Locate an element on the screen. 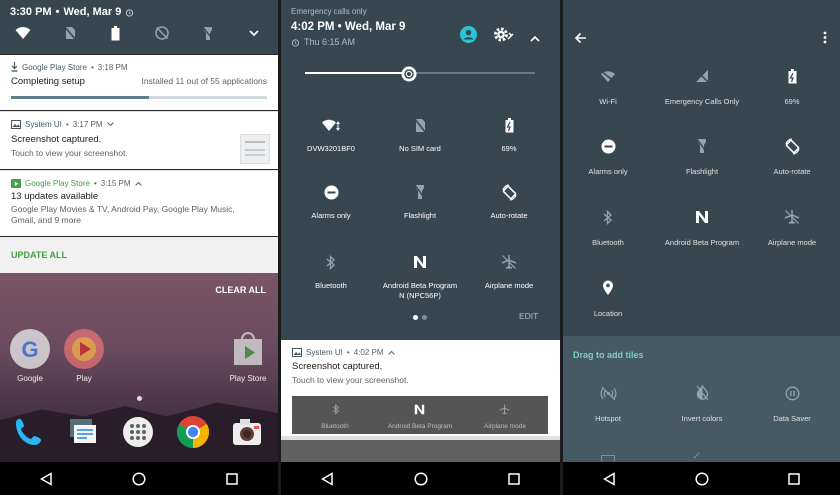 The height and width of the screenshot is (495, 840). edit-button: EDIT is located at coordinates (528, 316).